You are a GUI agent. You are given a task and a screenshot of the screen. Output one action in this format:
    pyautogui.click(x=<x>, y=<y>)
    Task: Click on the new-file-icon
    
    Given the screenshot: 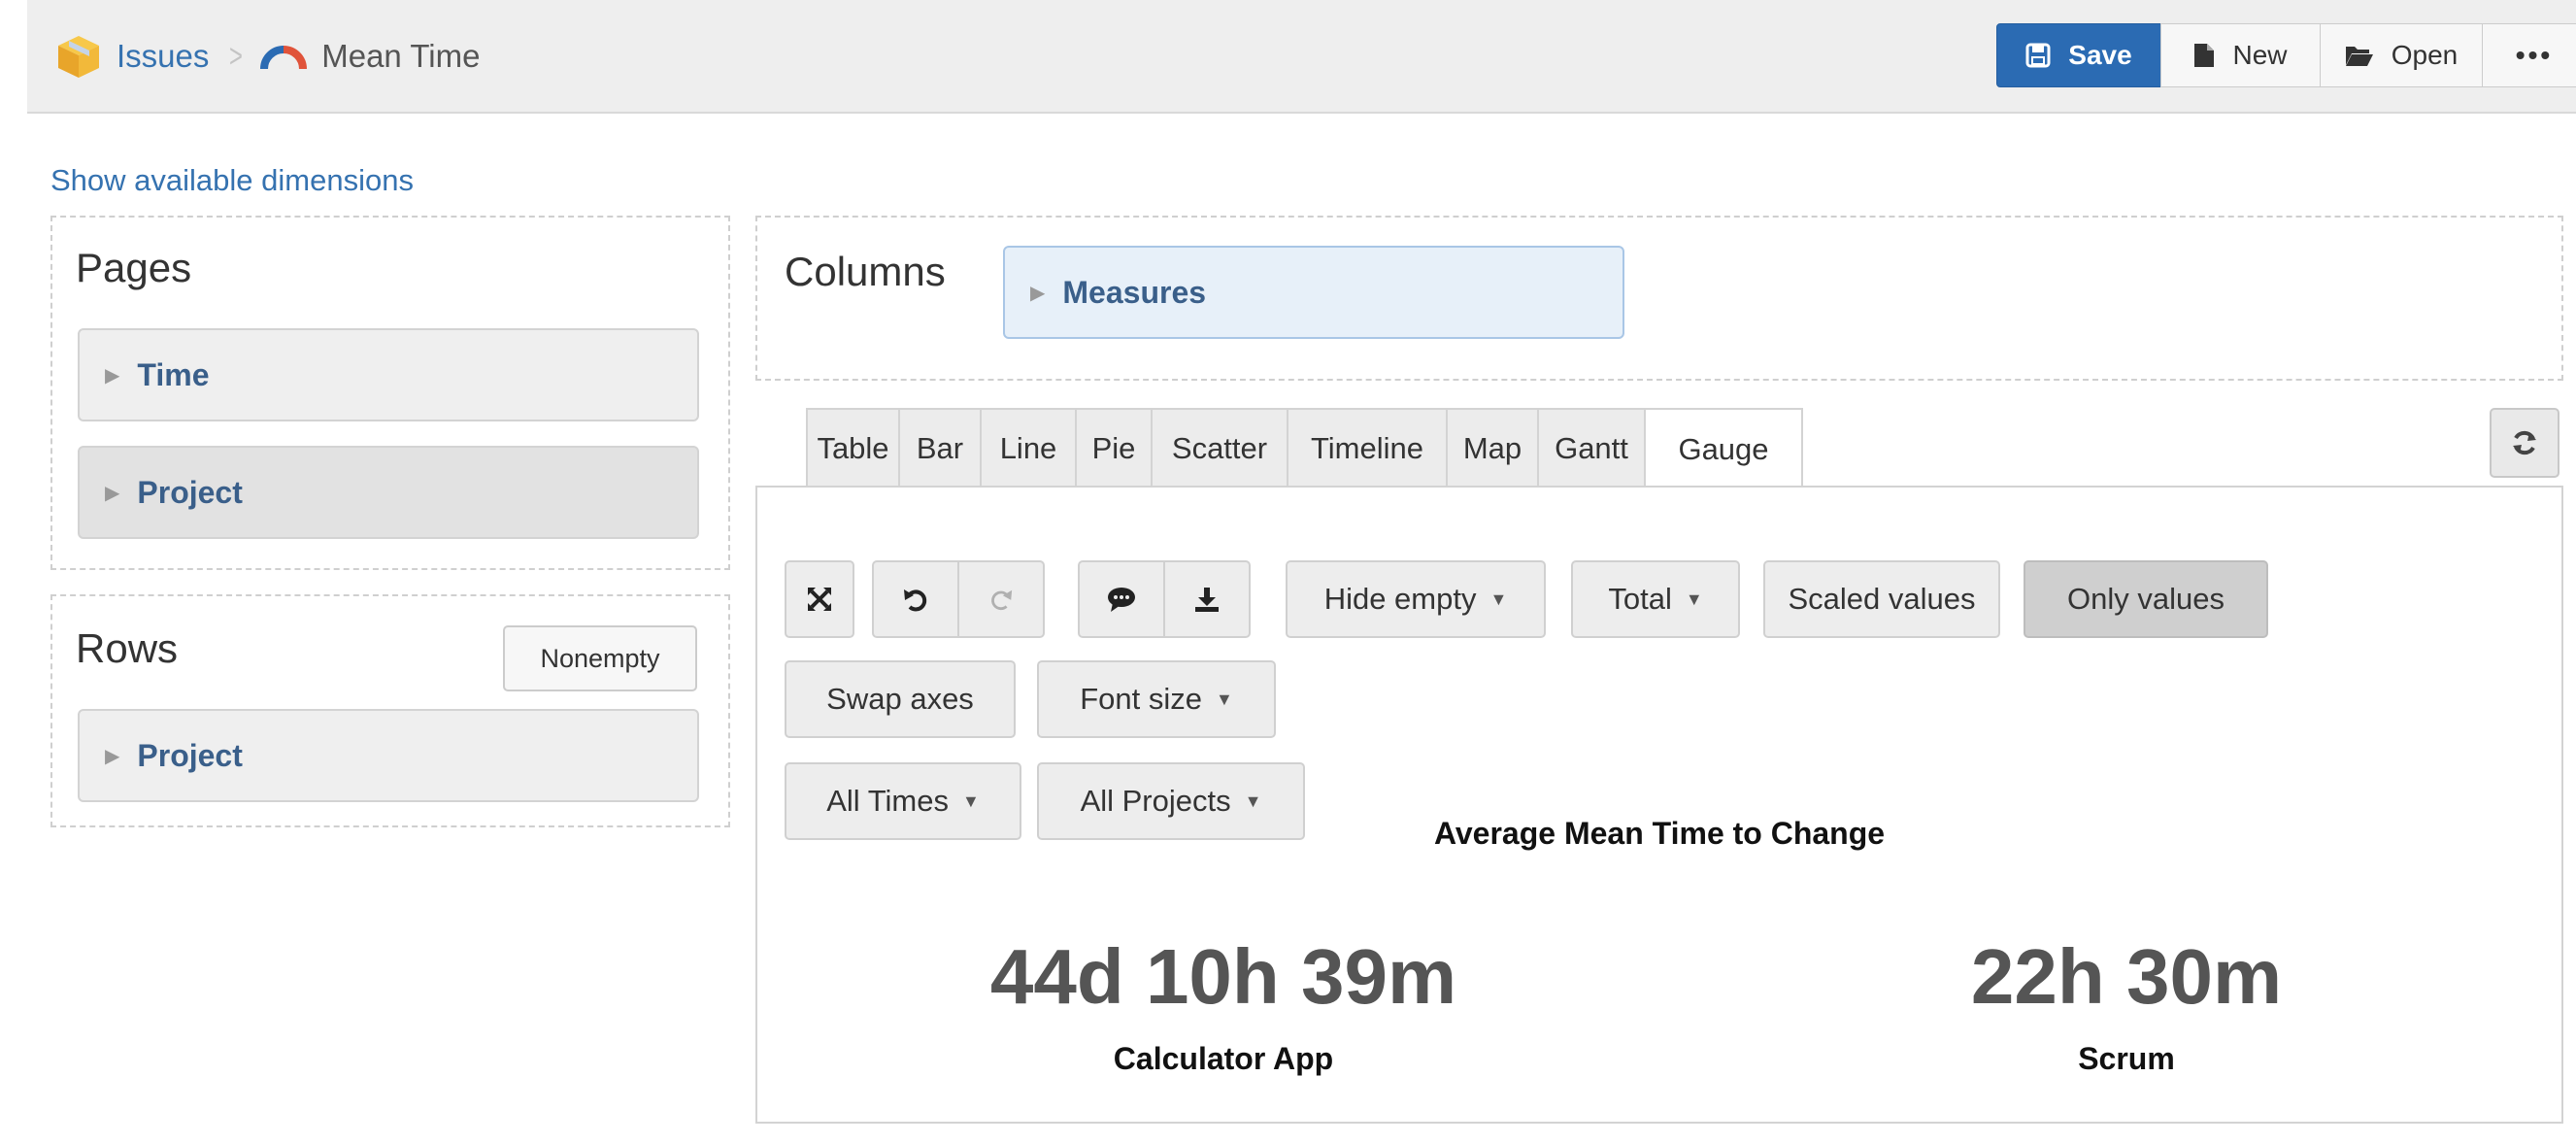 What is the action you would take?
    pyautogui.click(x=2205, y=55)
    